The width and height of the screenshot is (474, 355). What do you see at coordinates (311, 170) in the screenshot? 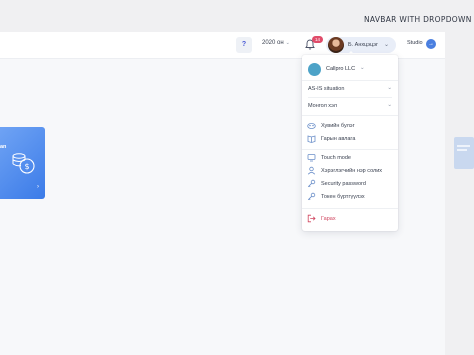
I see `user-icon` at bounding box center [311, 170].